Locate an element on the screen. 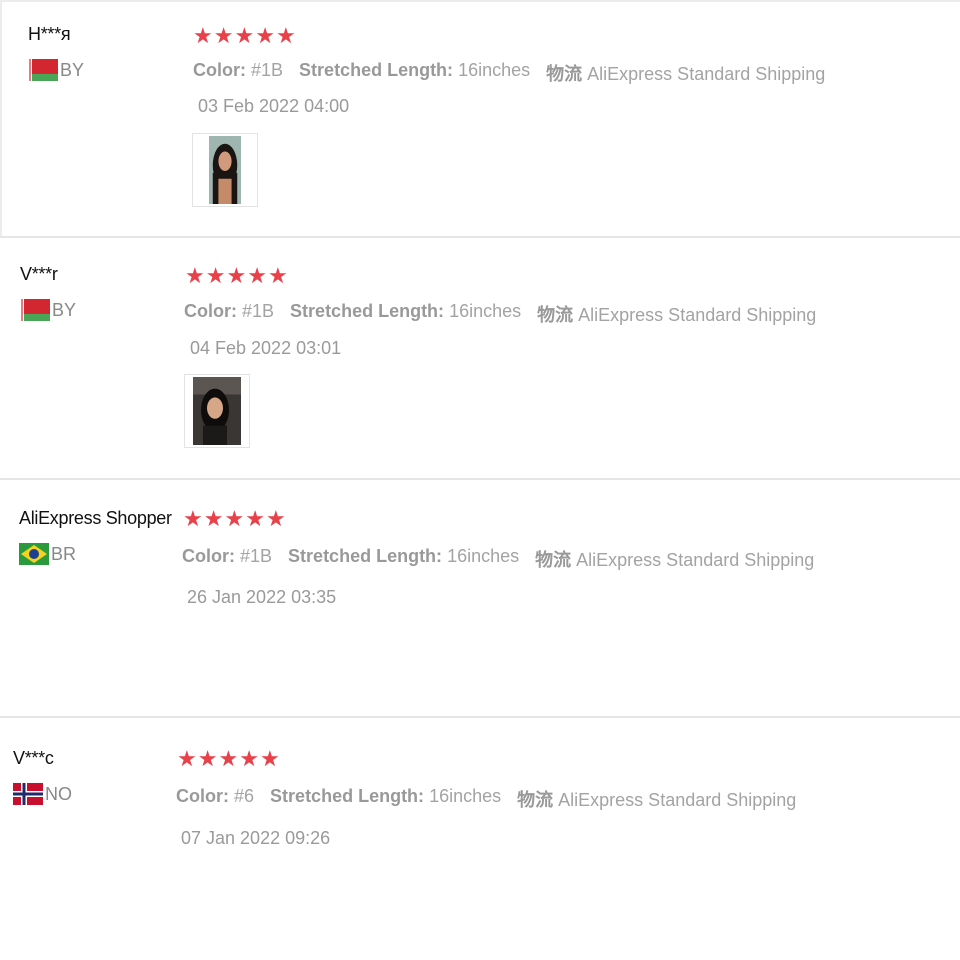  color-value: #6 is located at coordinates (244, 796).